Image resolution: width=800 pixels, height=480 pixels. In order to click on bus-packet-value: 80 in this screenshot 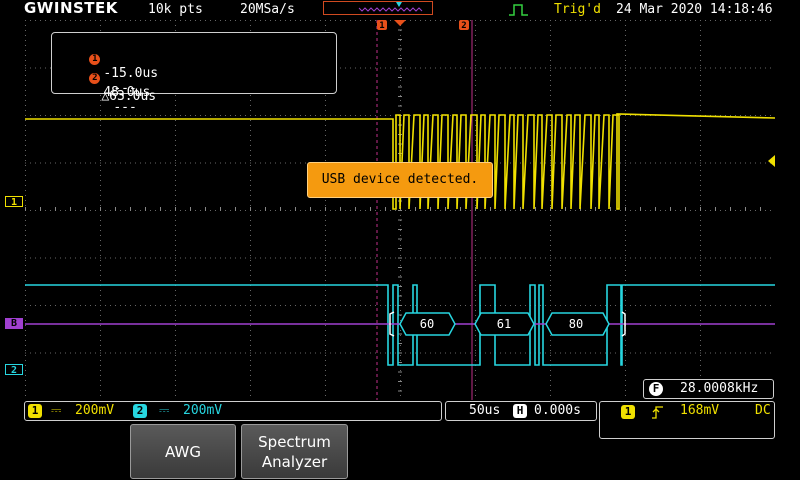, I will do `click(576, 324)`.